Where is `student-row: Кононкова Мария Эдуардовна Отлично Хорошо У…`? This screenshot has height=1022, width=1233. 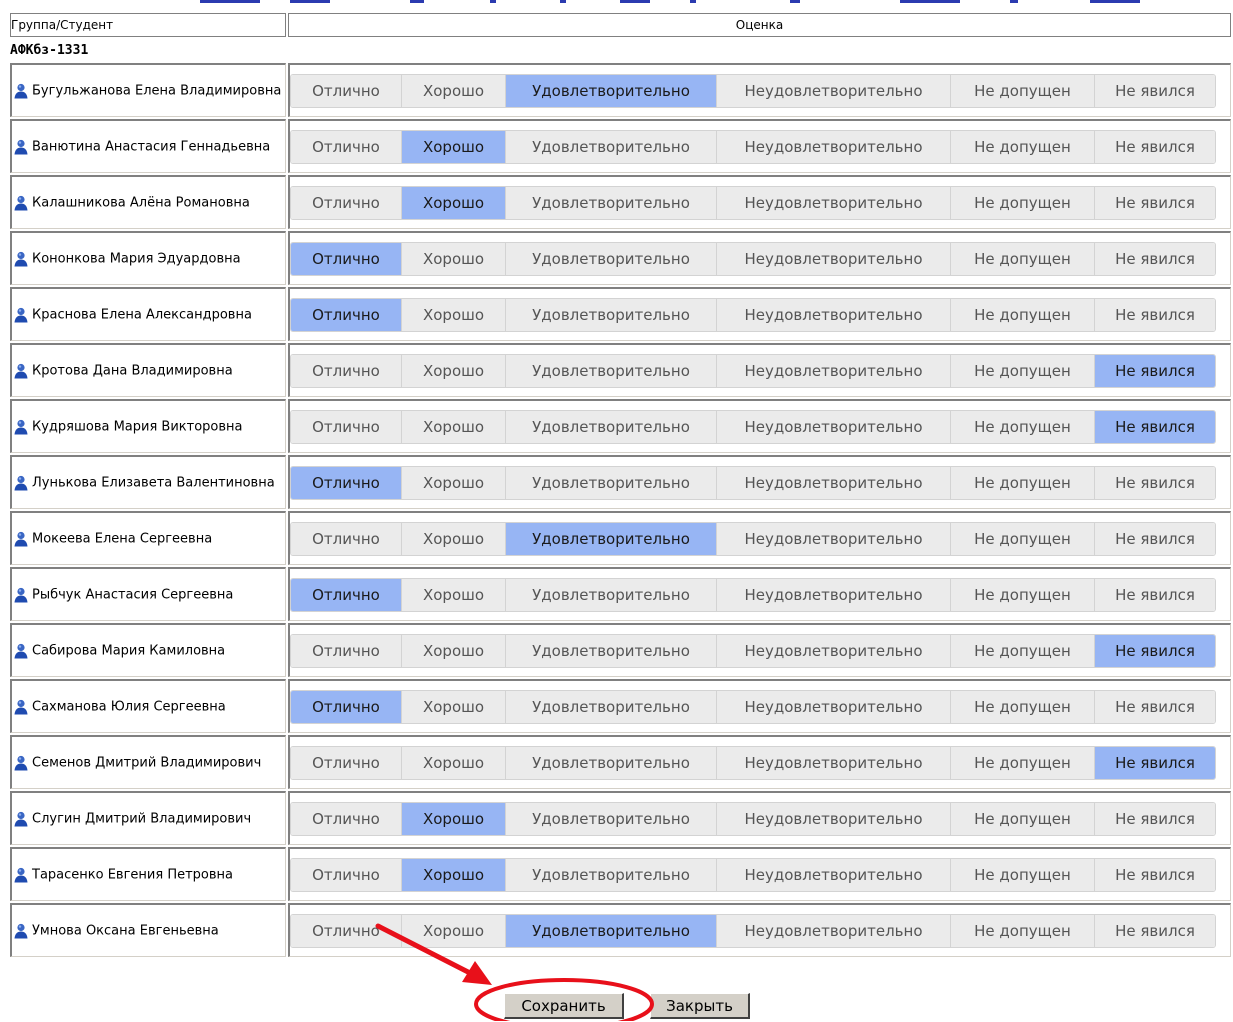
student-row: Кононкова Мария Эдуардовна Отлично Хорошо У… is located at coordinates (620, 258).